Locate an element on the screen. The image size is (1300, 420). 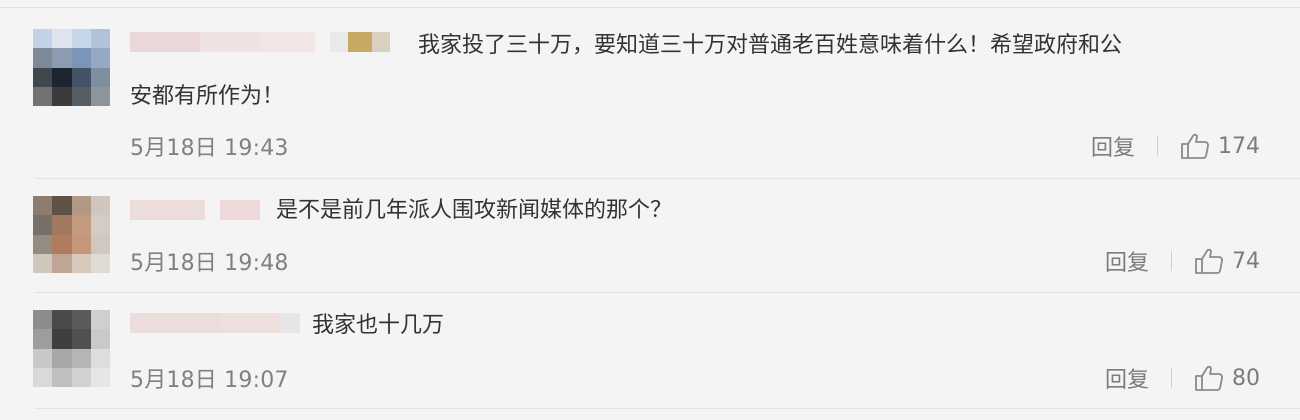
comment-timestamp: 5月18日 19:43 is located at coordinates (209, 148).